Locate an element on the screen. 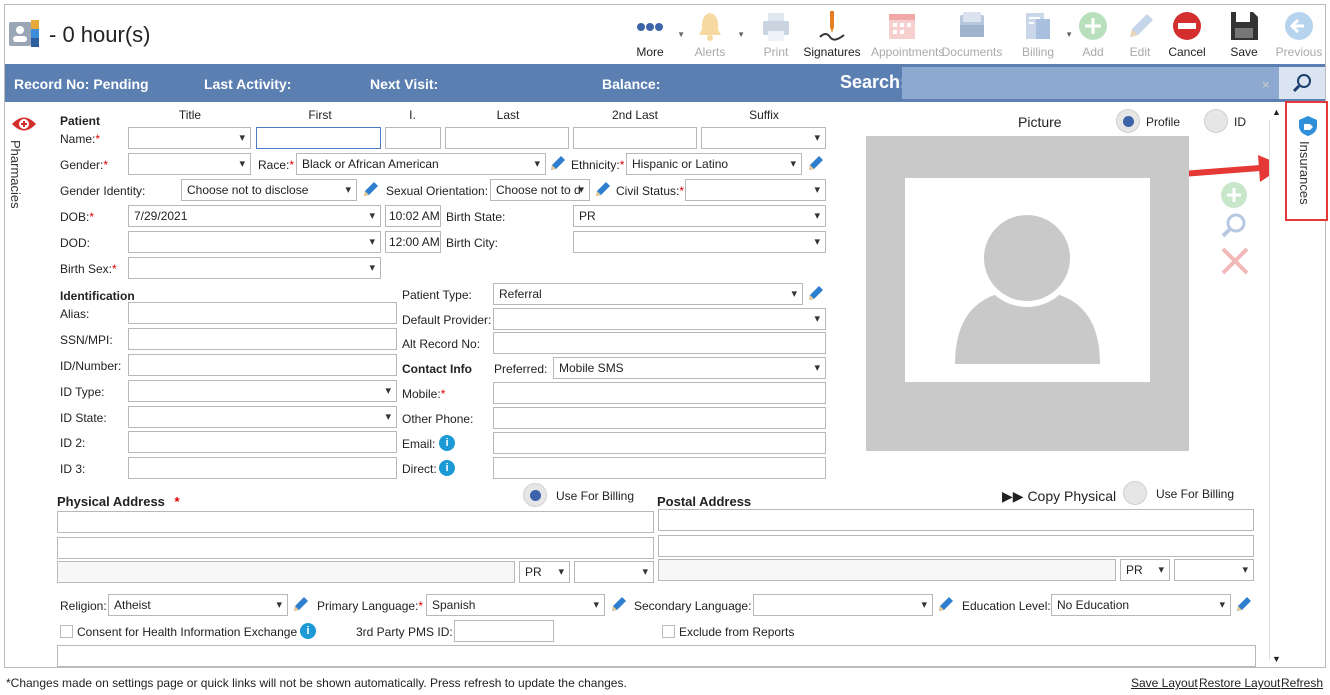 The image size is (1330, 695). race-select: Black or African American is located at coordinates (421, 164).